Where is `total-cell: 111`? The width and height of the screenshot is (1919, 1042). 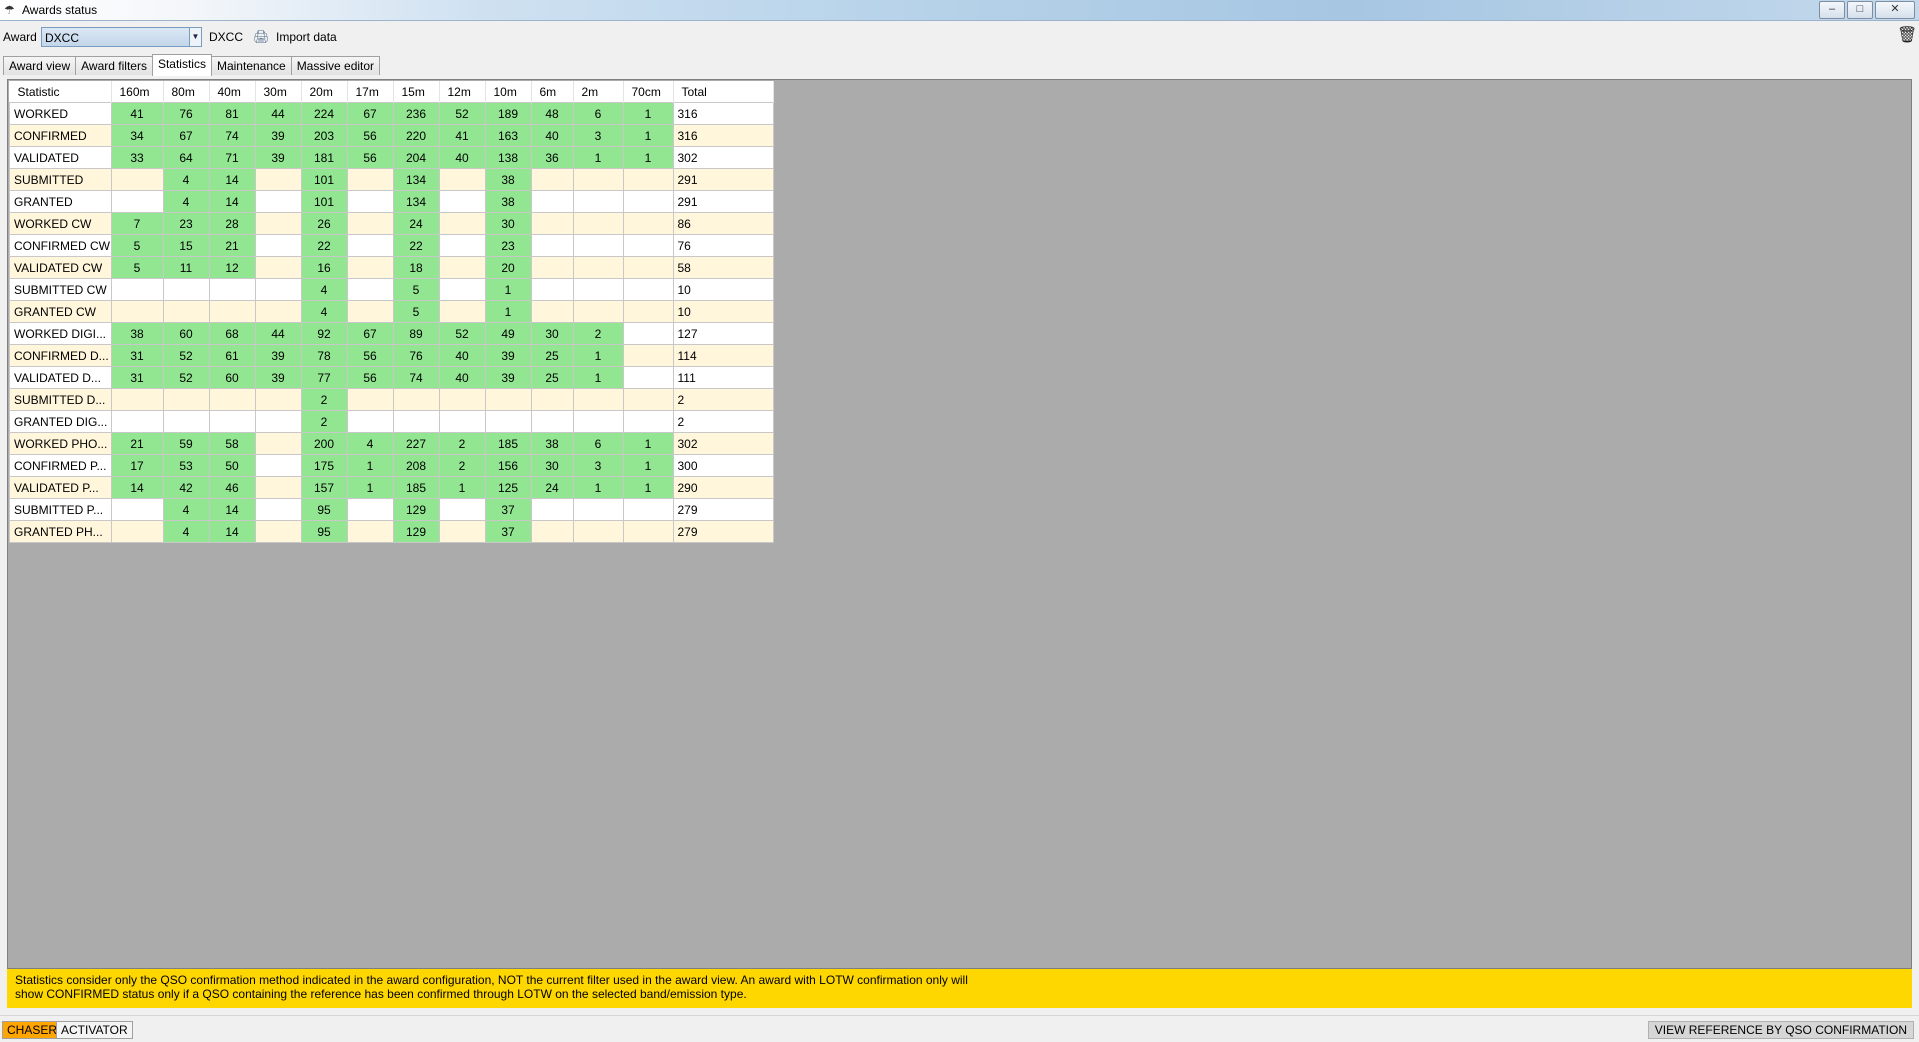
total-cell: 111 is located at coordinates (723, 377).